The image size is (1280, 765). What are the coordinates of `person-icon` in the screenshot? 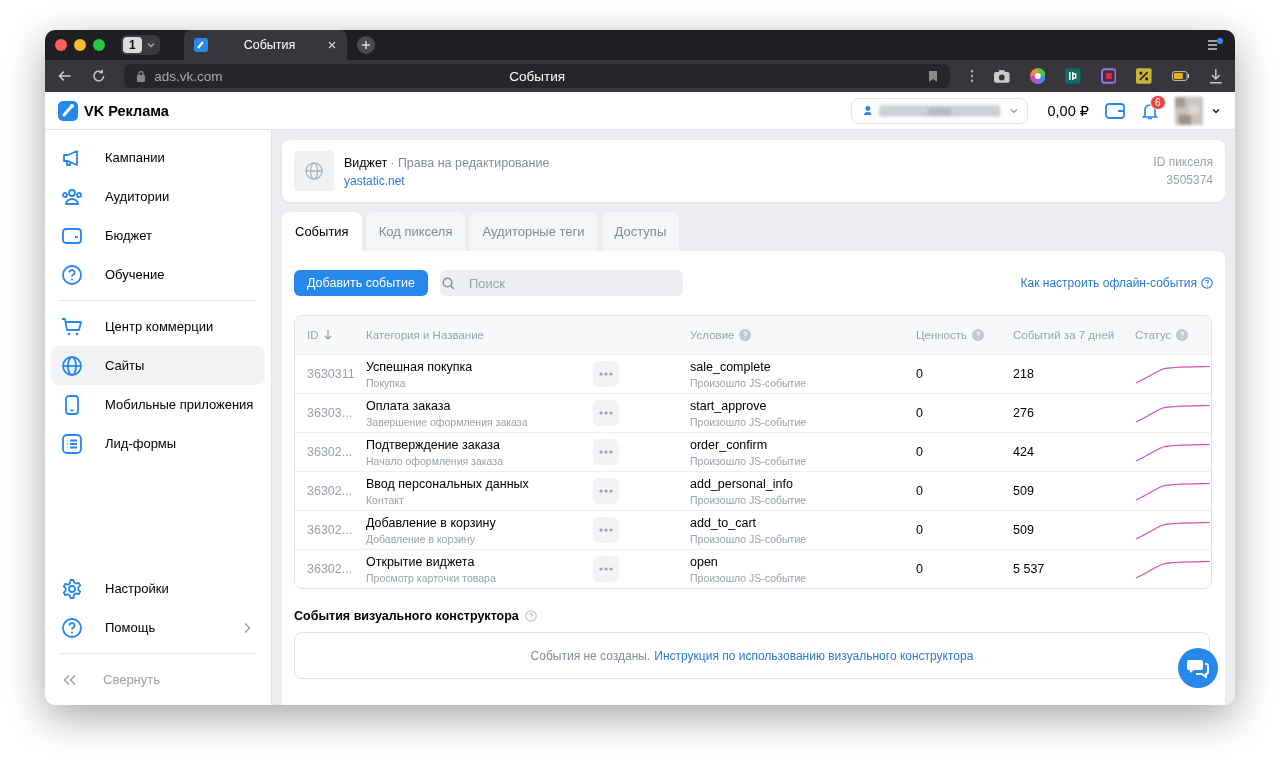 It's located at (867, 110).